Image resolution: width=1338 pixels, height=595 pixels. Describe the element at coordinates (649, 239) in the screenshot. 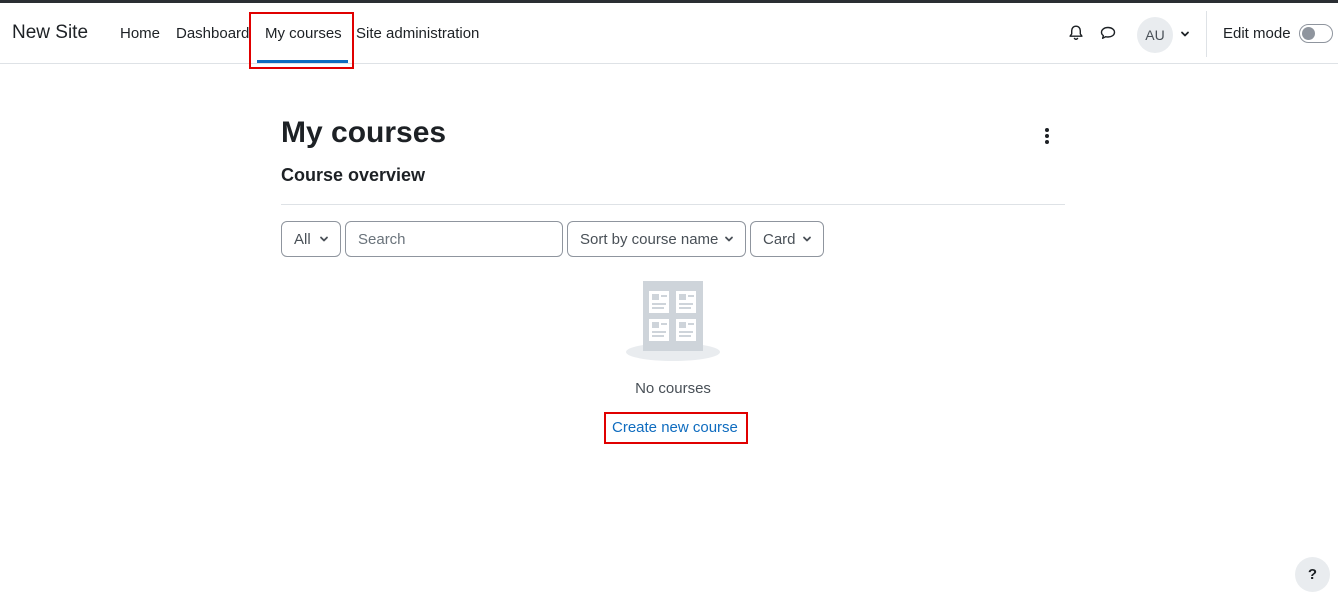

I see `sort-value: Sort by course name` at that location.